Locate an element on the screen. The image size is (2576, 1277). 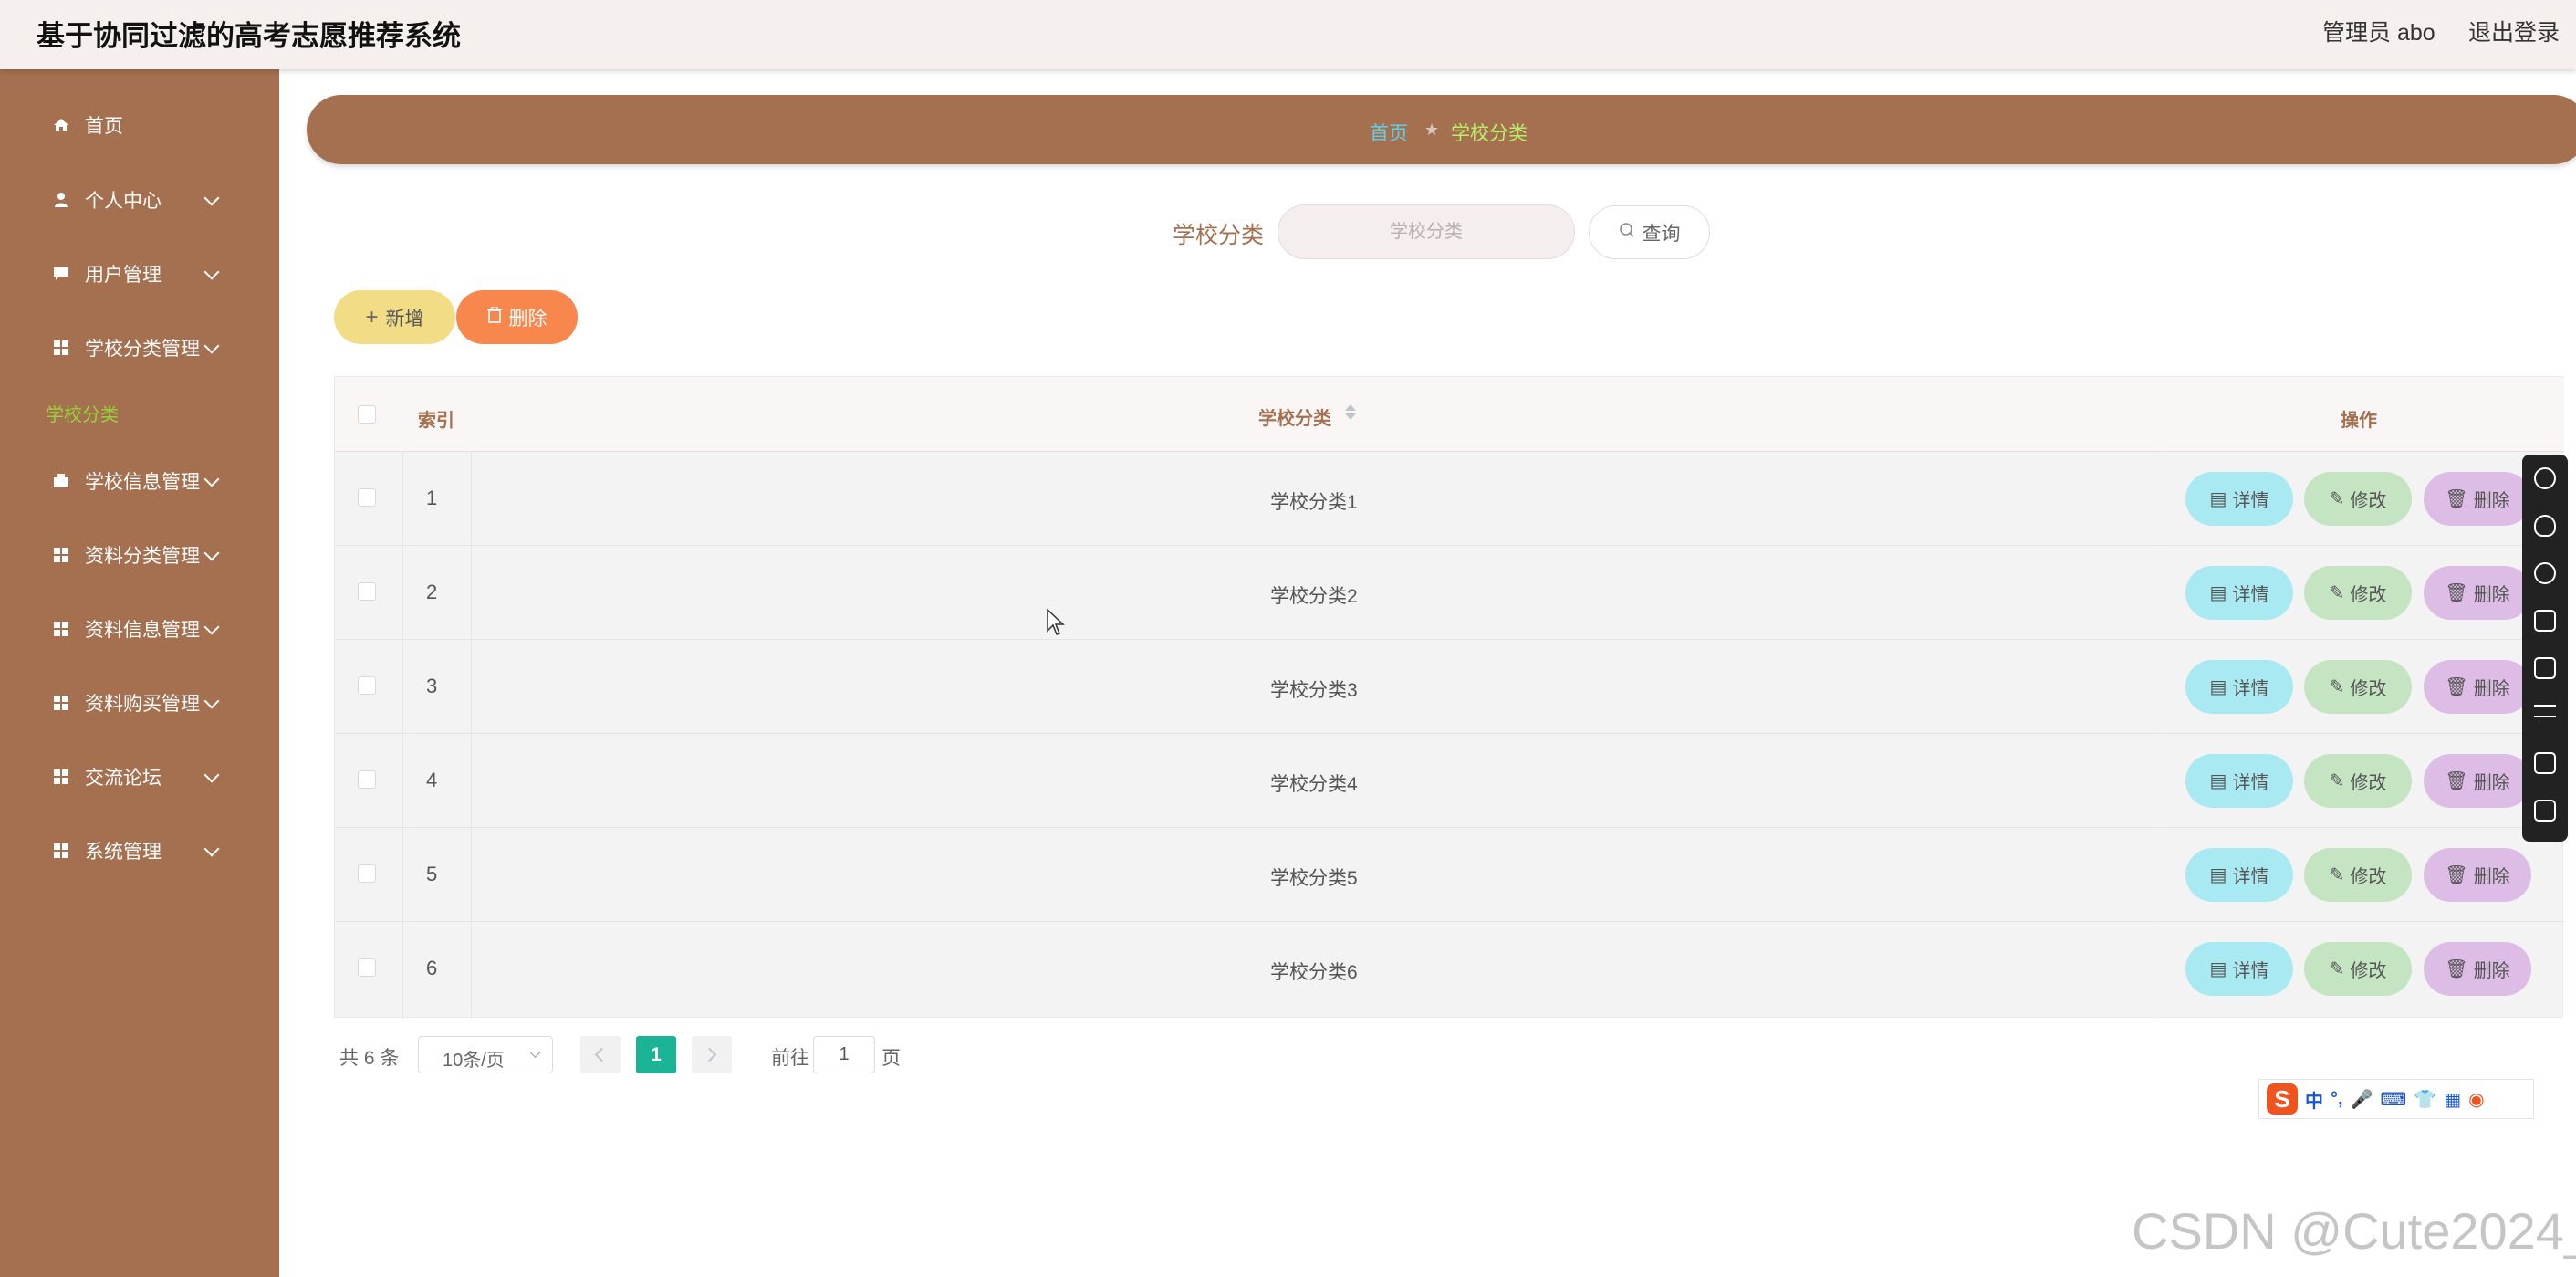
sidebar-item-label: 资料购买管理 is located at coordinates (142, 704).